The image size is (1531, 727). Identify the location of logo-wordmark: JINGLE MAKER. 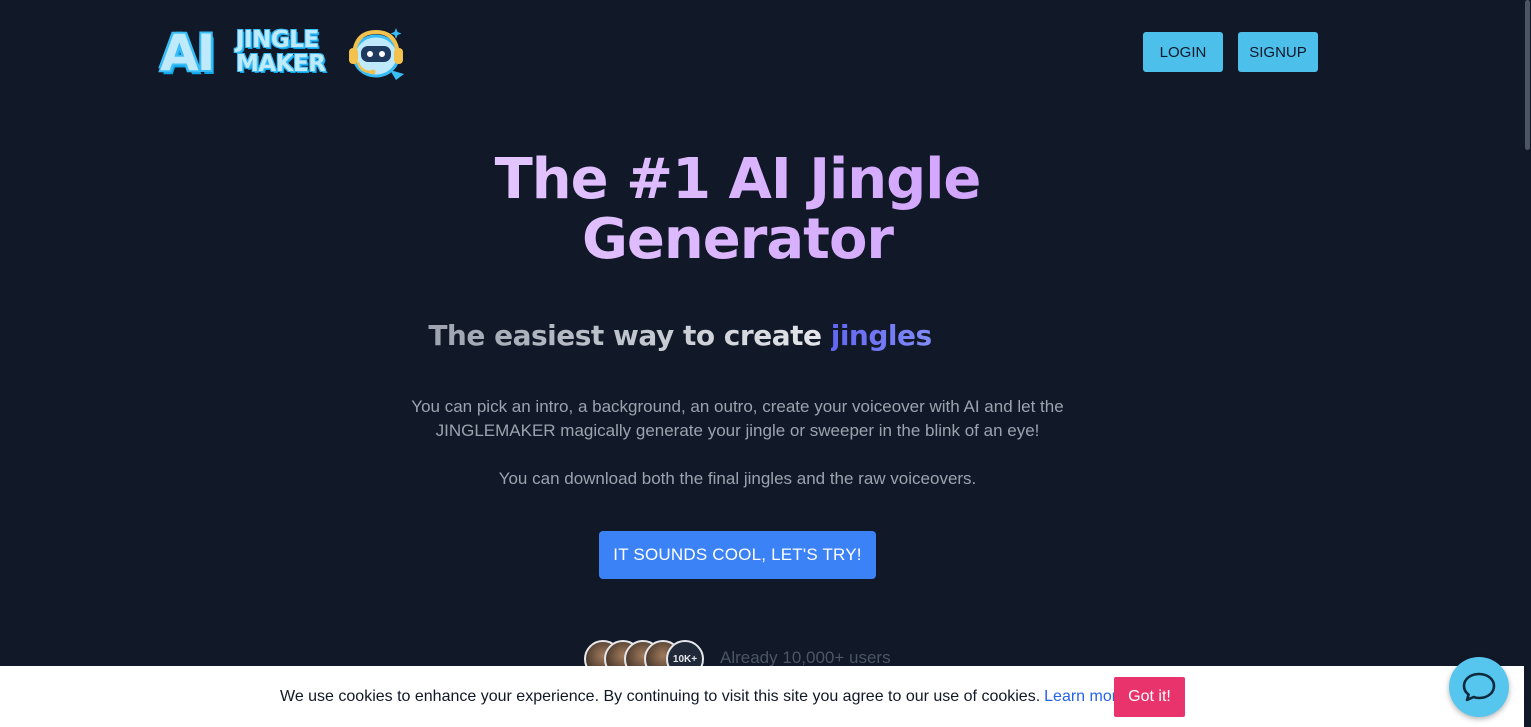
(281, 52).